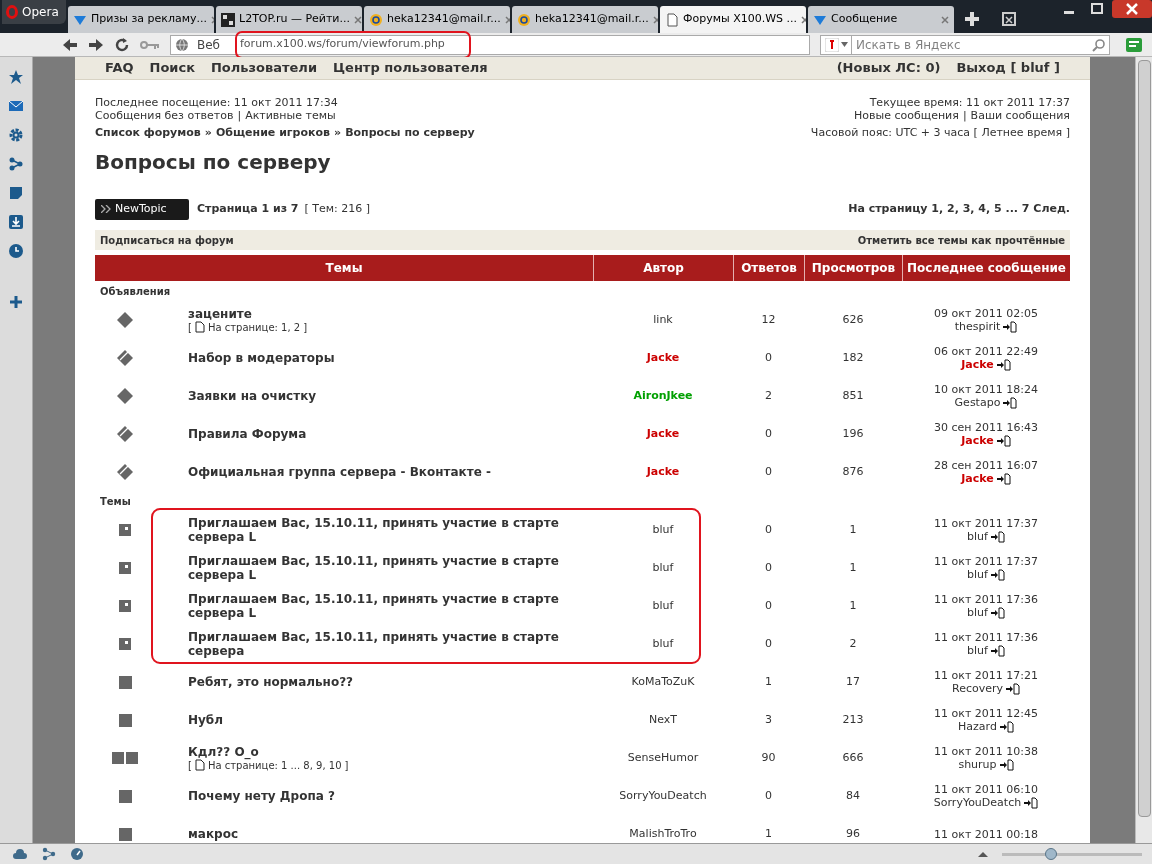 The image size is (1152, 864). I want to click on new-topic-button: NewTopic, so click(142, 209).